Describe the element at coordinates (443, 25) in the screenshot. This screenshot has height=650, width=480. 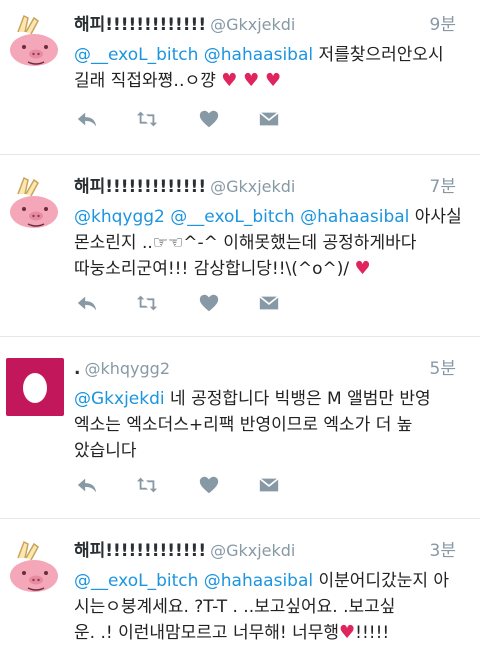
I see `tweet-time: 9분` at that location.